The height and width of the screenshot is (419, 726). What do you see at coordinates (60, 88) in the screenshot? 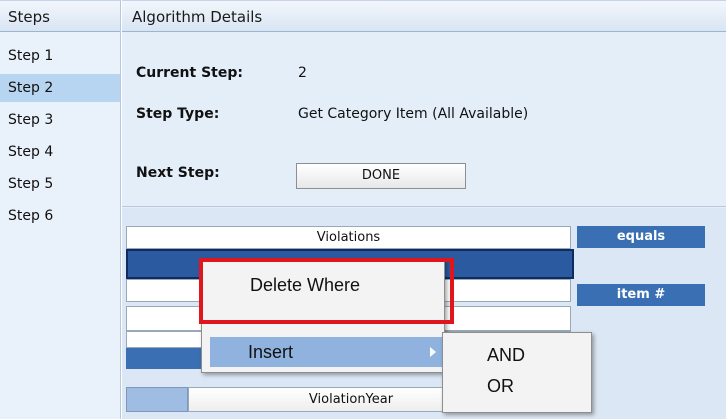
I see `step-item-2: Step 2` at bounding box center [60, 88].